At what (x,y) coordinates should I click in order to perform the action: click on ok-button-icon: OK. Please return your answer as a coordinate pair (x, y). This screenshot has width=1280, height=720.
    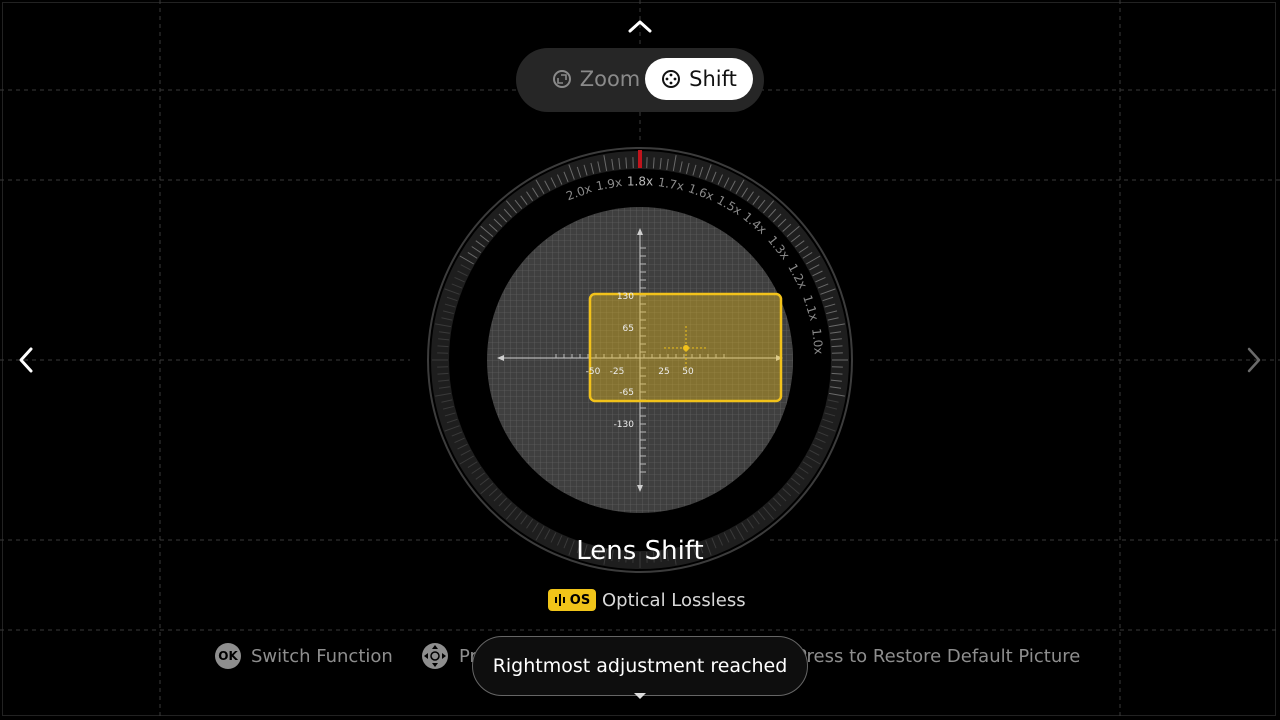
    Looking at the image, I should click on (228, 656).